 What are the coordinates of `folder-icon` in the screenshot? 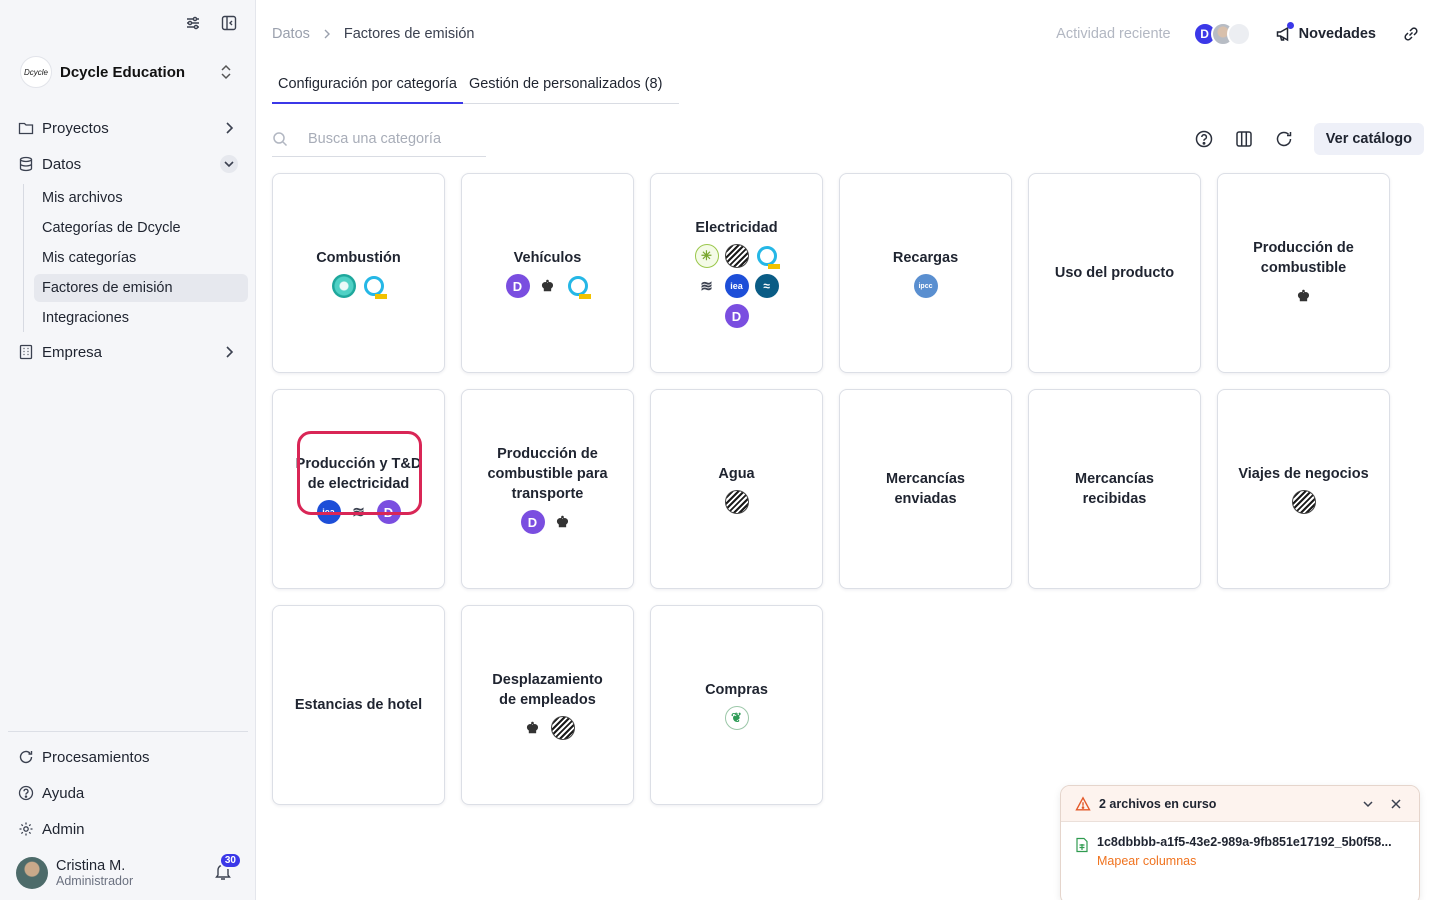 It's located at (26, 128).